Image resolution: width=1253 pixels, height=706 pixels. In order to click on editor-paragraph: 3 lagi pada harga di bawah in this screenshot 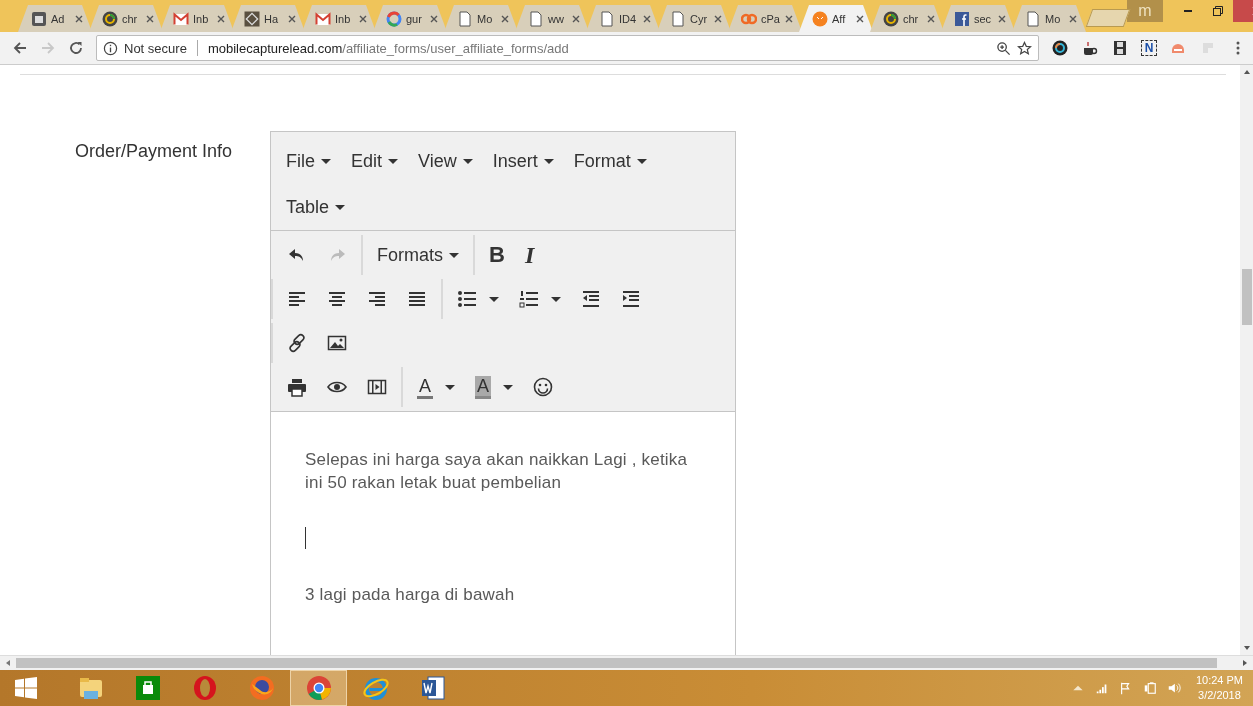, I will do `click(410, 595)`.